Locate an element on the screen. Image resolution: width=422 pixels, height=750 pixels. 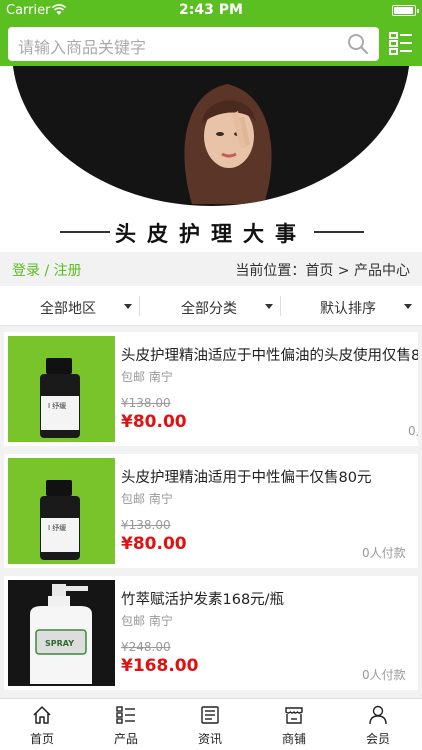
banner-title: 头皮护理大事 is located at coordinates (211, 234).